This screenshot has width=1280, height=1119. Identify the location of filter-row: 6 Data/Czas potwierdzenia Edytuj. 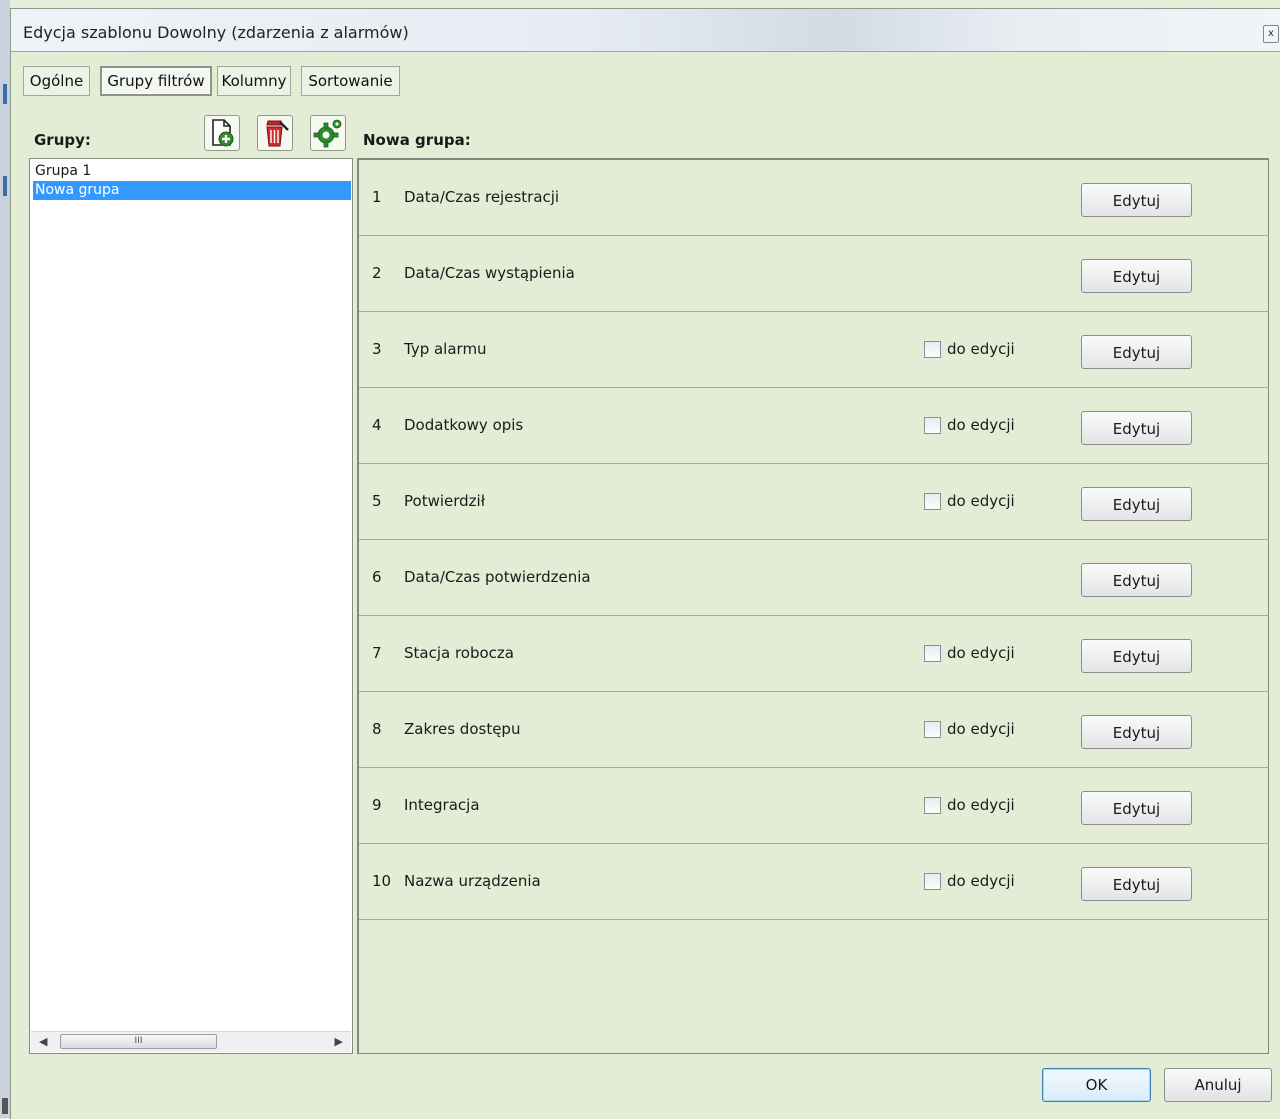
(814, 578).